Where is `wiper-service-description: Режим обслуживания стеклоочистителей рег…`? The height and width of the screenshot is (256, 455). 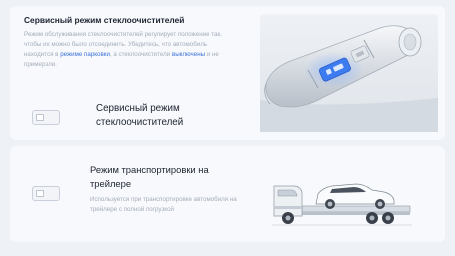
wiper-service-description: Режим обслуживания стеклоочистителей рег… is located at coordinates (131, 50).